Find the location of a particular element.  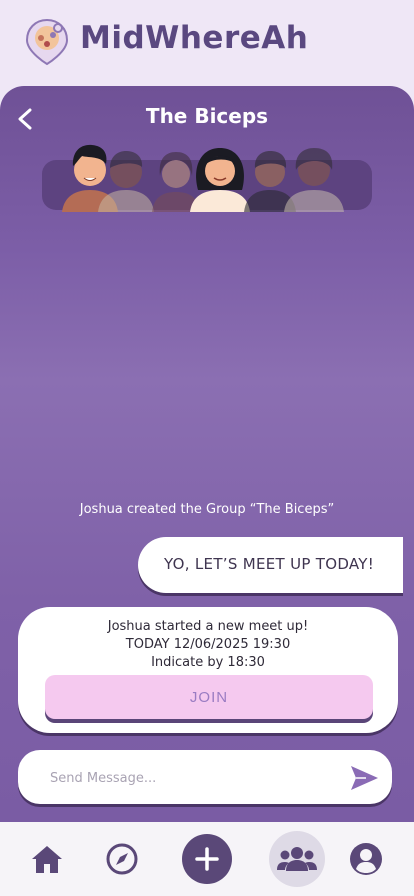

nav-explore is located at coordinates (122, 859).